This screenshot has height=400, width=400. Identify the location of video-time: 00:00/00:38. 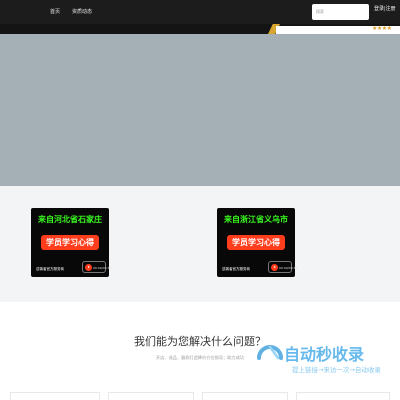
(288, 267).